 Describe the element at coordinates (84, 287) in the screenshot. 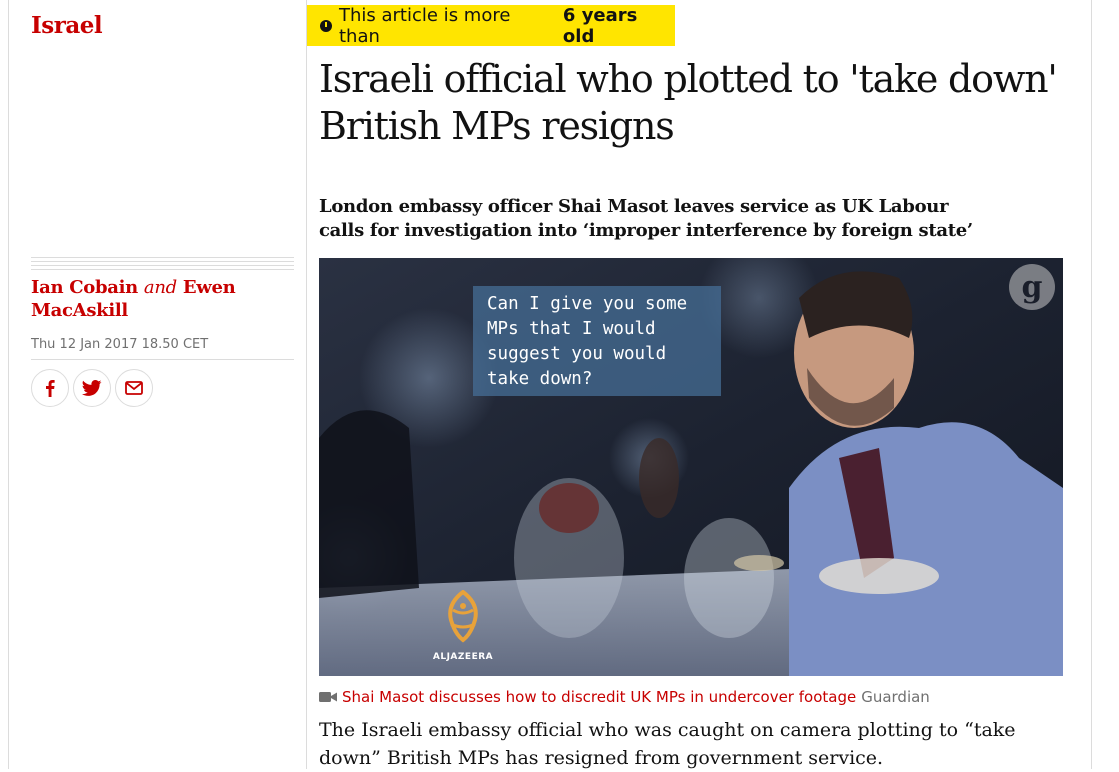

I see `author-link: Ian Cobain` at that location.